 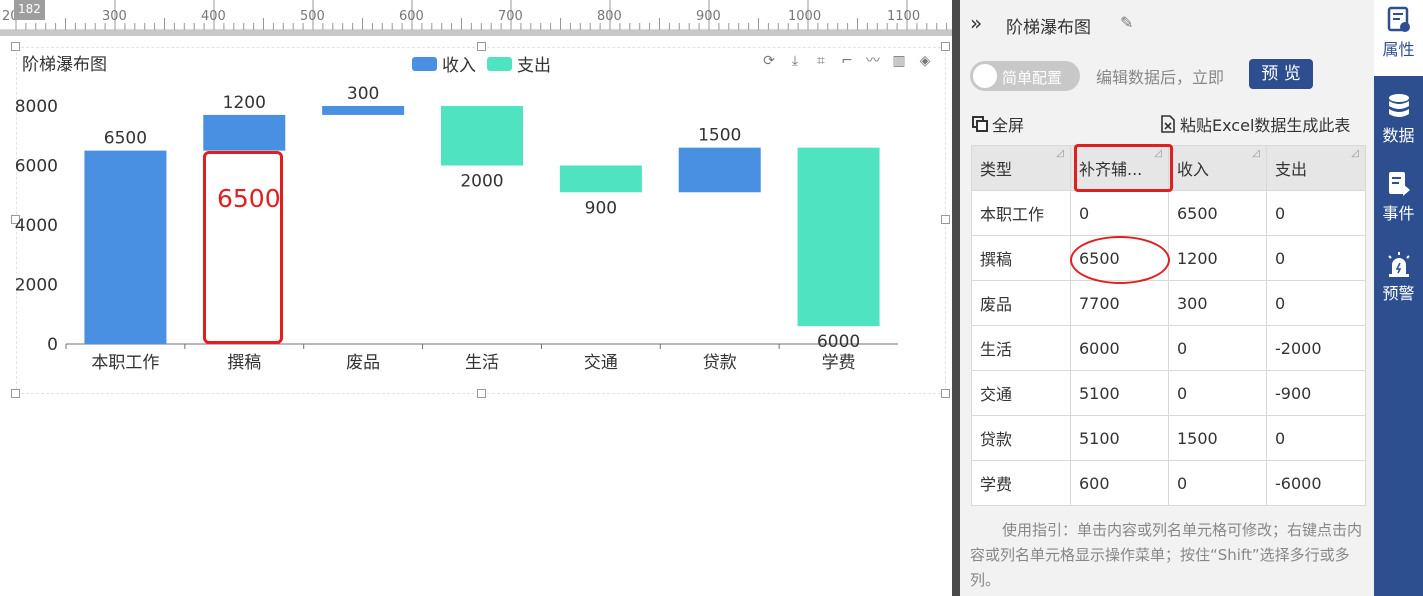 I want to click on table-row: 贷款 5100 1500 0, so click(x=1168, y=438).